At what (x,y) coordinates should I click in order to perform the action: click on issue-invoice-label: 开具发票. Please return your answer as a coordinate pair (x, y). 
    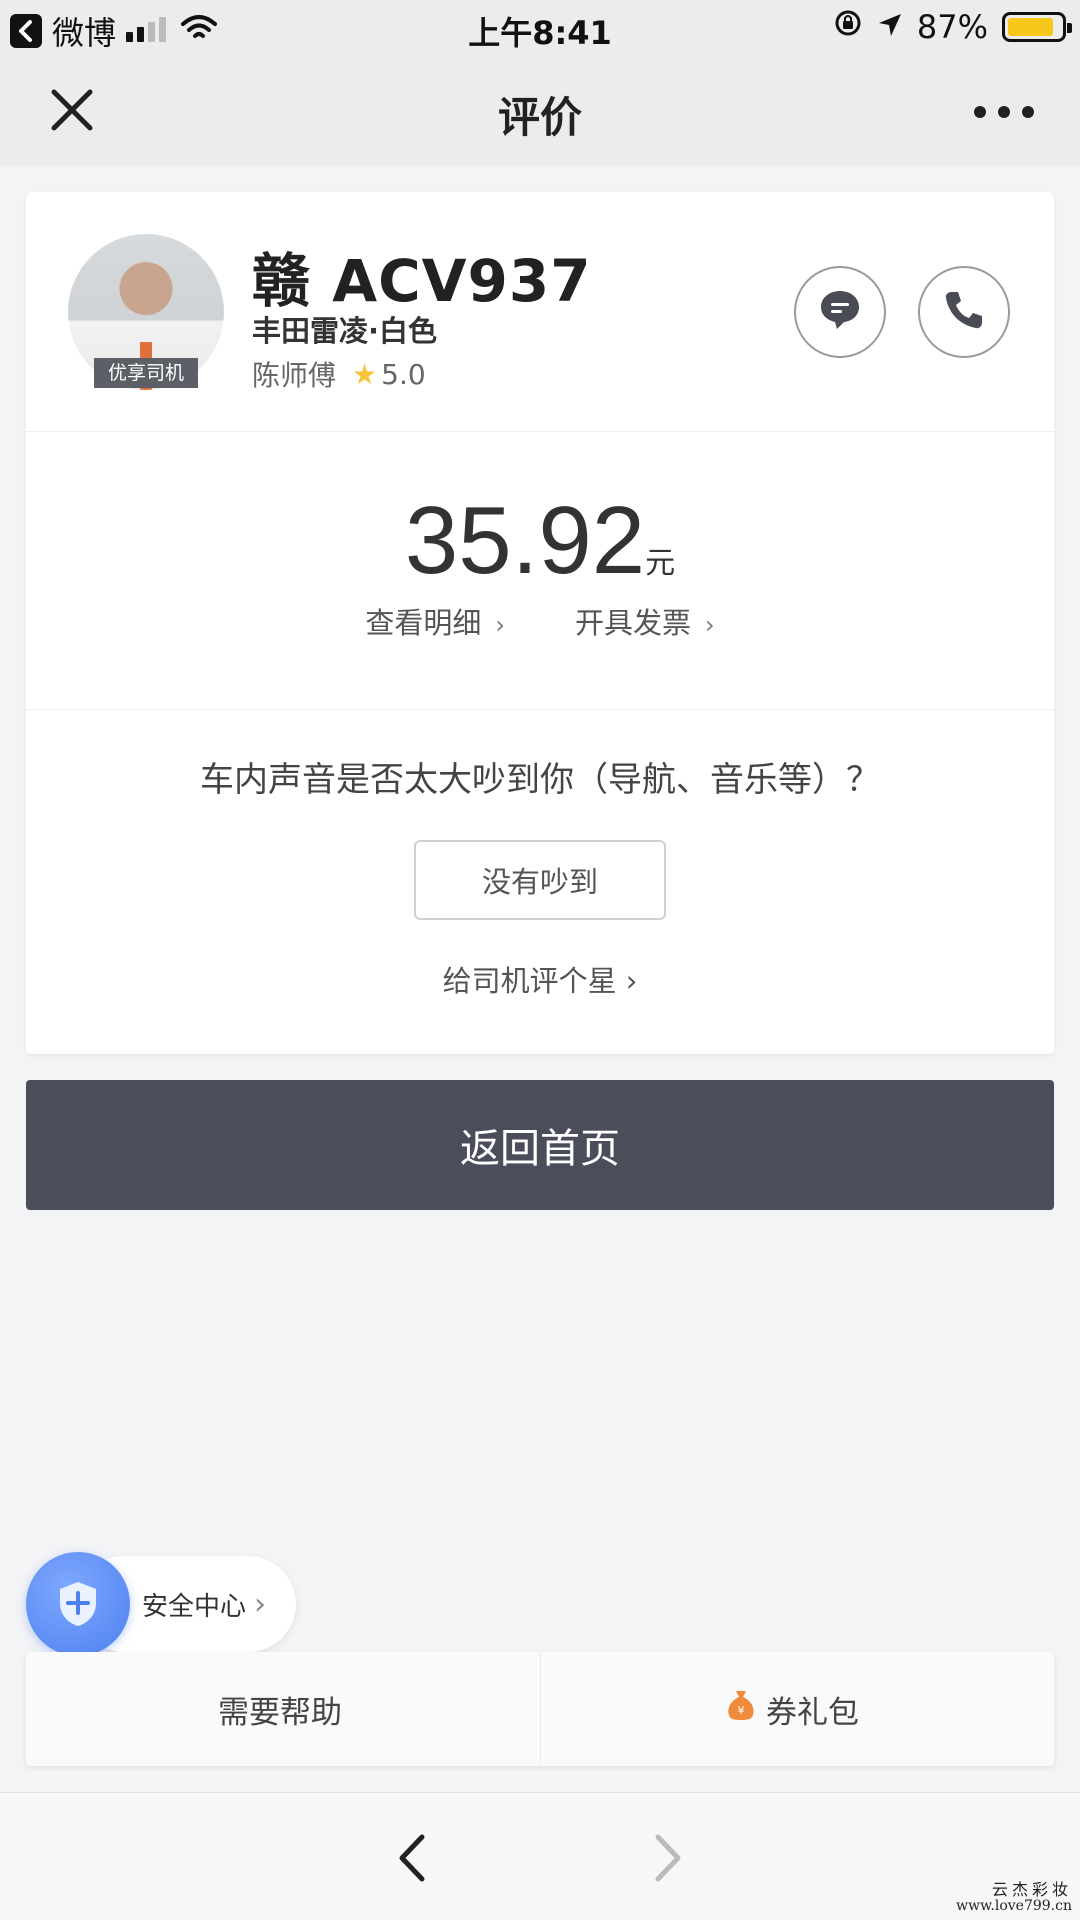
    Looking at the image, I should click on (633, 623).